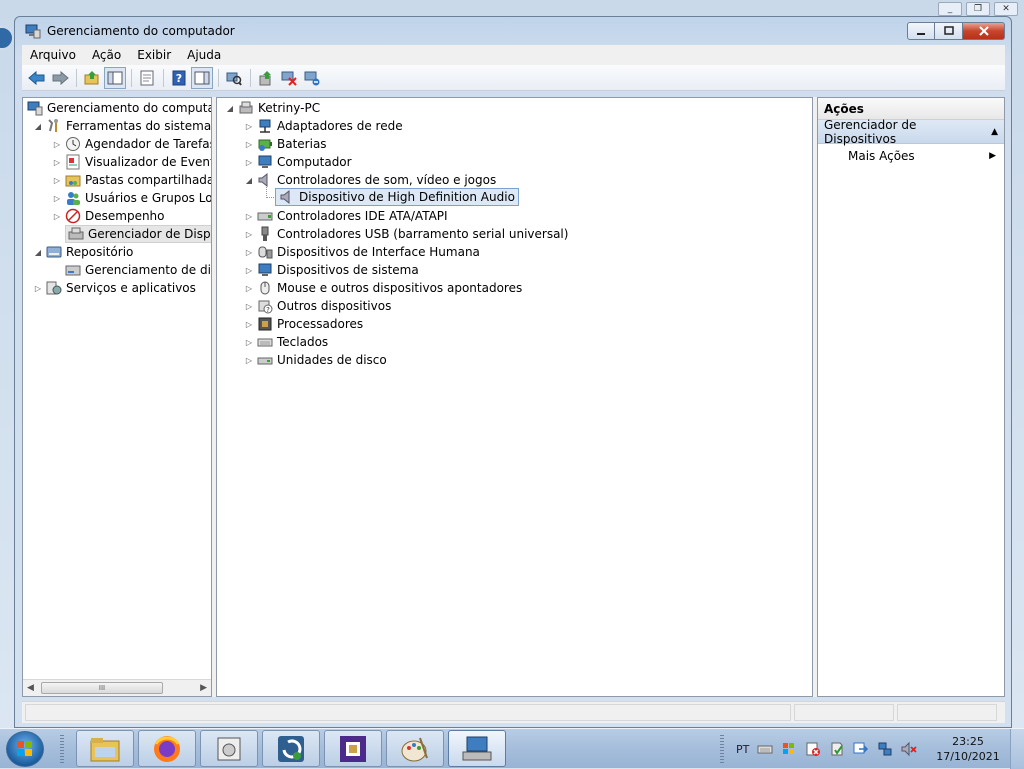 This screenshot has height=769, width=1024. What do you see at coordinates (789, 749) in the screenshot?
I see `windows-update-icon` at bounding box center [789, 749].